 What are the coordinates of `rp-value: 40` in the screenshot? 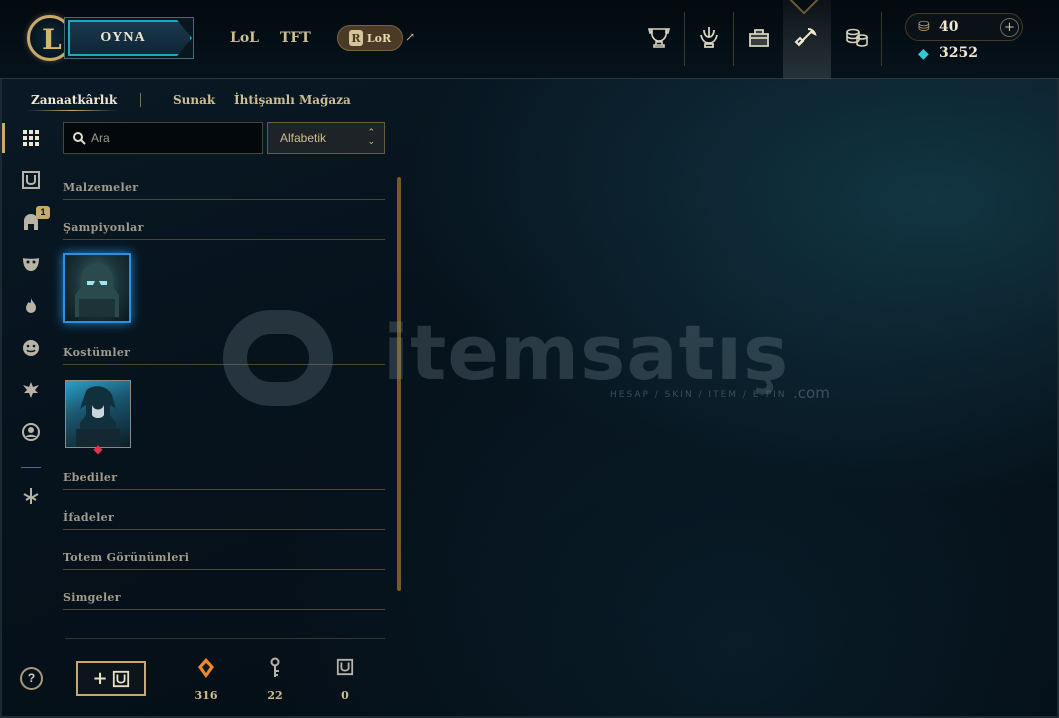 It's located at (949, 27).